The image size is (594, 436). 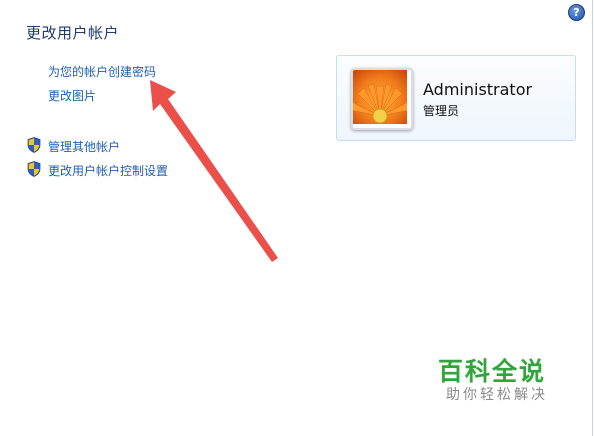 I want to click on create-password-link: 为您的帐户创建密码, so click(x=102, y=71).